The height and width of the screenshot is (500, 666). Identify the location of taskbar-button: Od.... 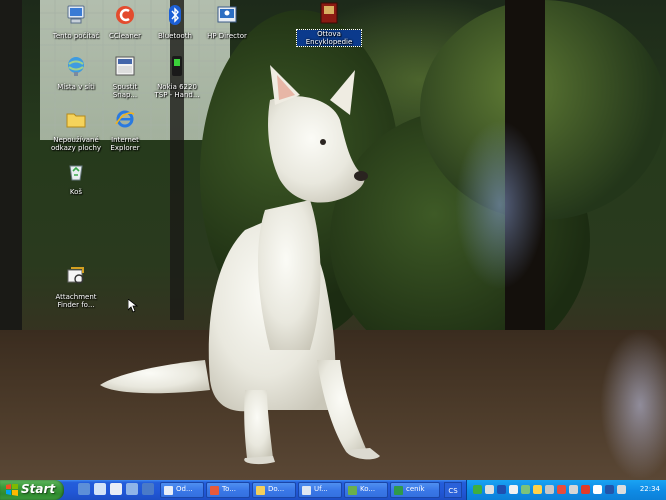
(182, 490).